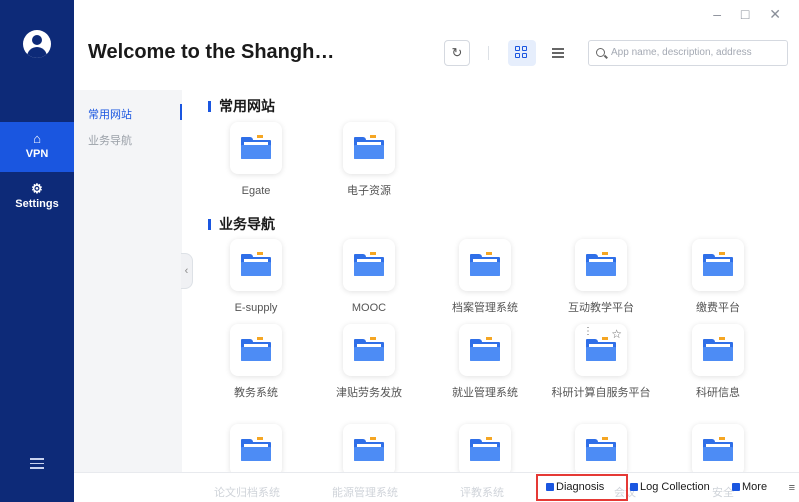  What do you see at coordinates (37, 154) in the screenshot?
I see `nav-vpn-label: VPN` at bounding box center [37, 154].